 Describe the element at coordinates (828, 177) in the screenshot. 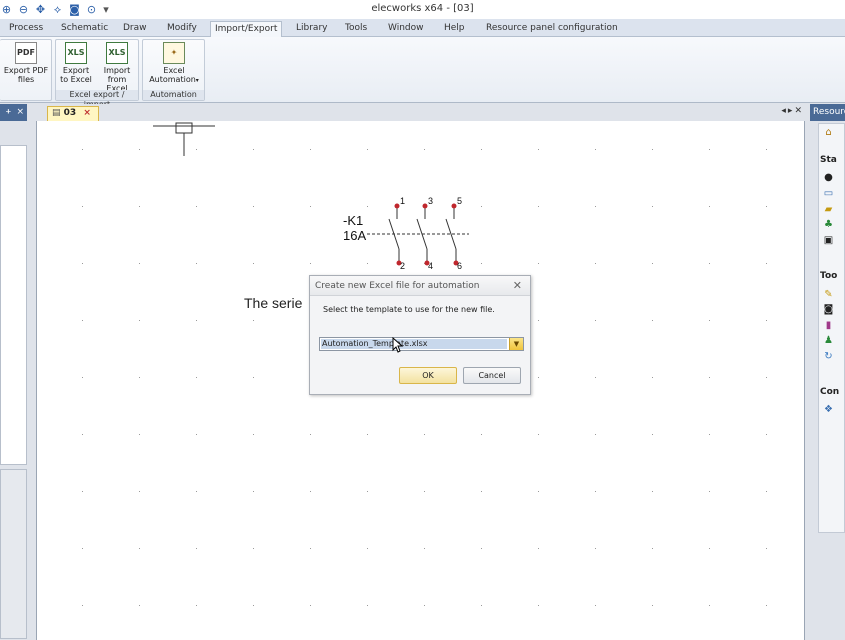

I see `bomb-icon: ●` at that location.